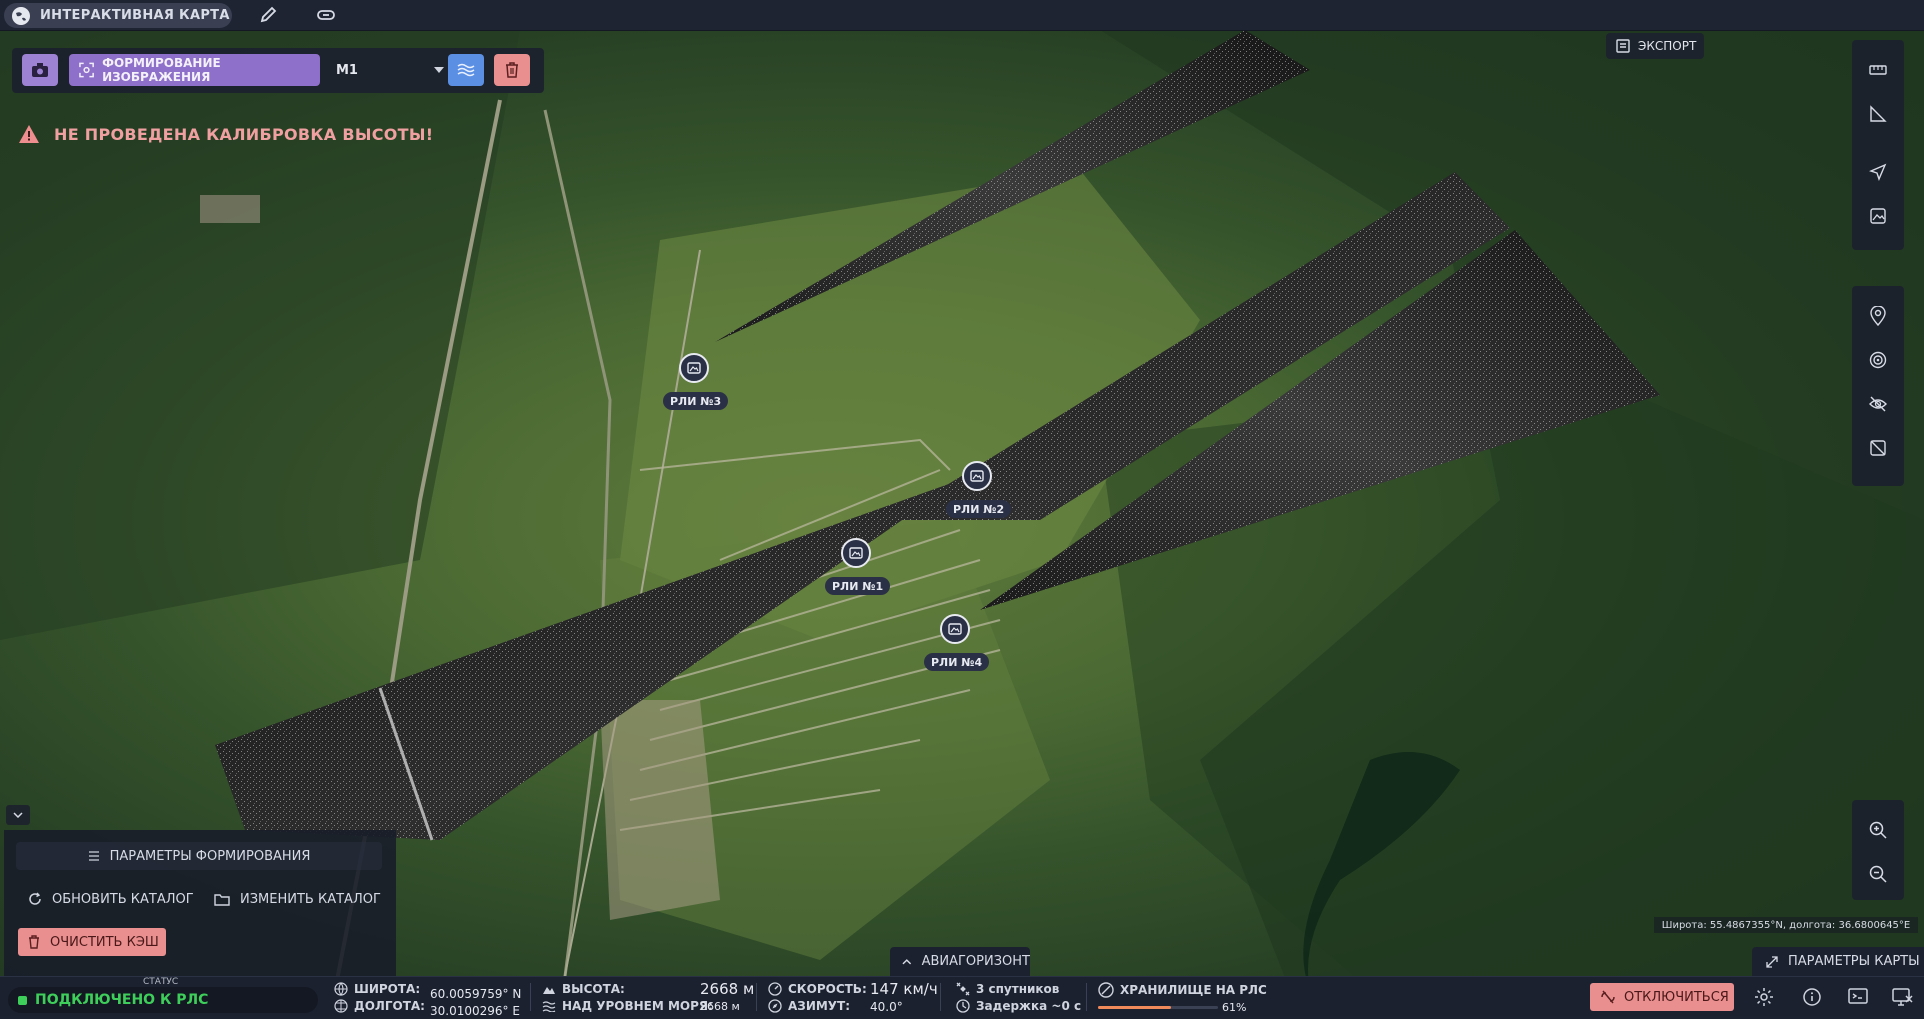  What do you see at coordinates (86, 70) in the screenshot?
I see `frame-icon` at bounding box center [86, 70].